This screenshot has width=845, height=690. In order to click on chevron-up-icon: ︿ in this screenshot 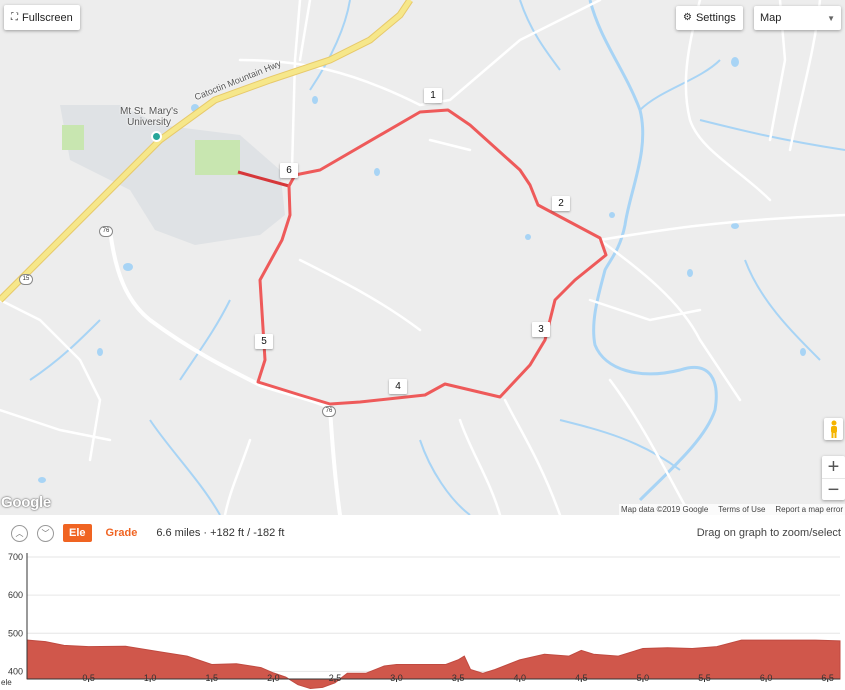, I will do `click(19, 533)`.